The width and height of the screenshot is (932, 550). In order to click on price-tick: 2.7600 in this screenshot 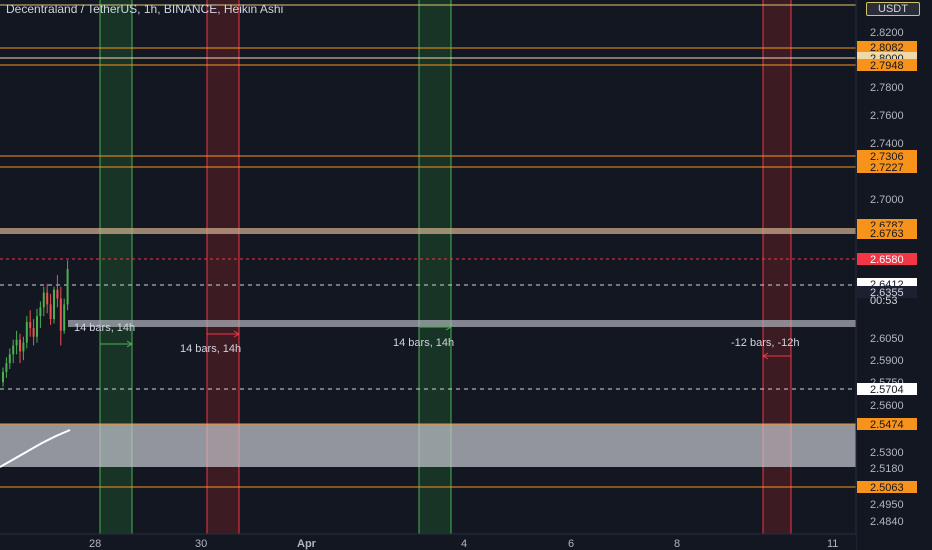, I will do `click(887, 116)`.